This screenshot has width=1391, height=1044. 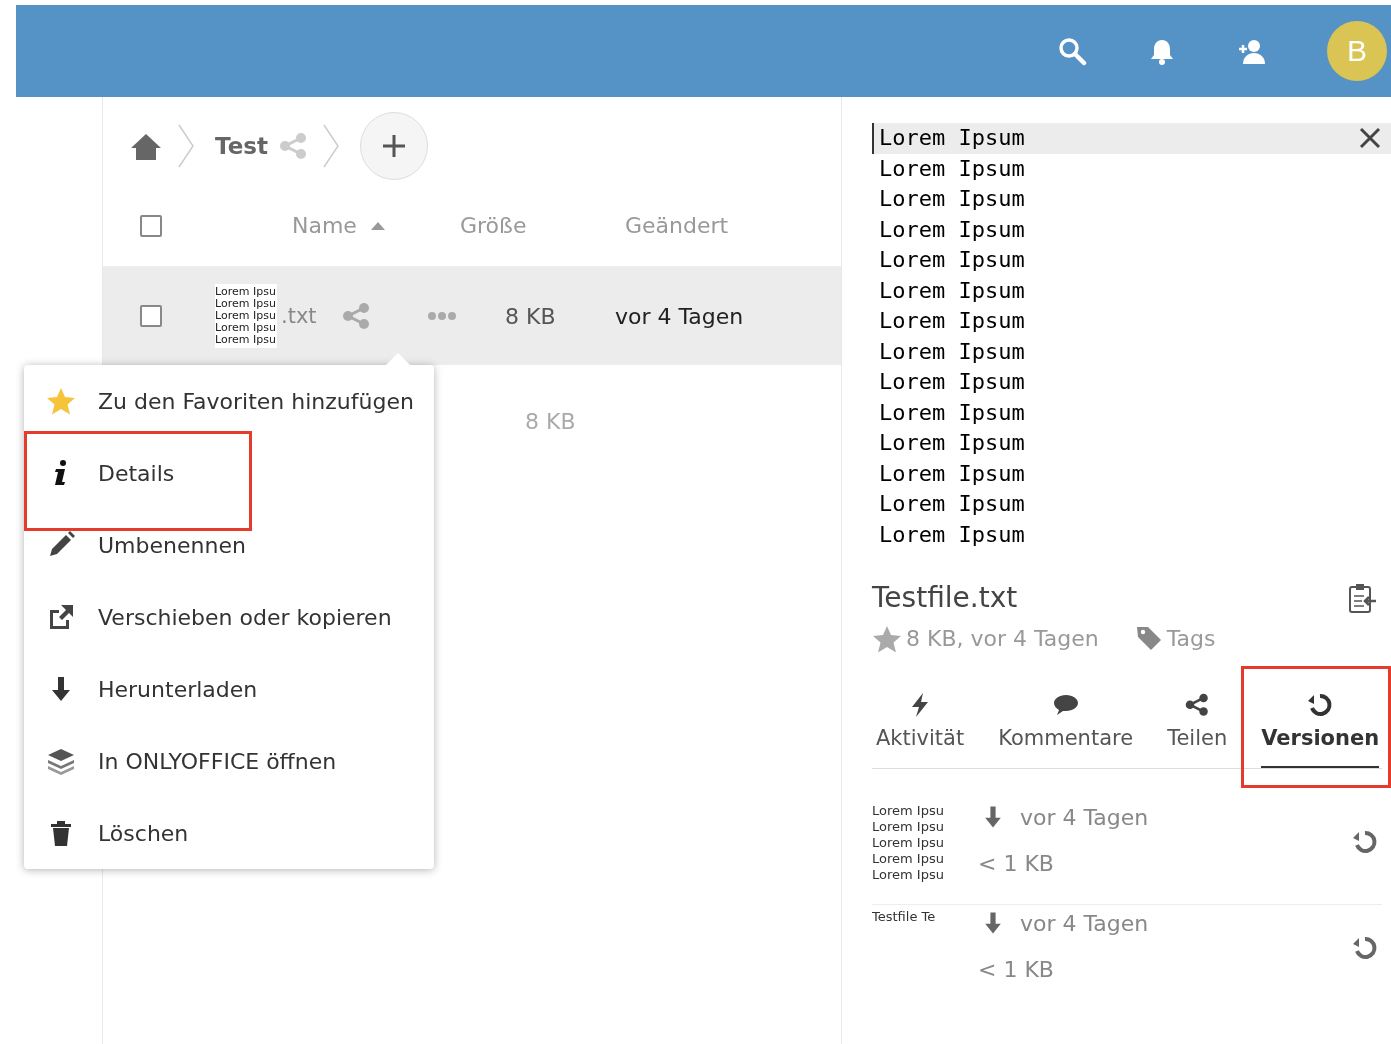 What do you see at coordinates (1066, 723) in the screenshot?
I see `sidebar-tab: Kommentare` at bounding box center [1066, 723].